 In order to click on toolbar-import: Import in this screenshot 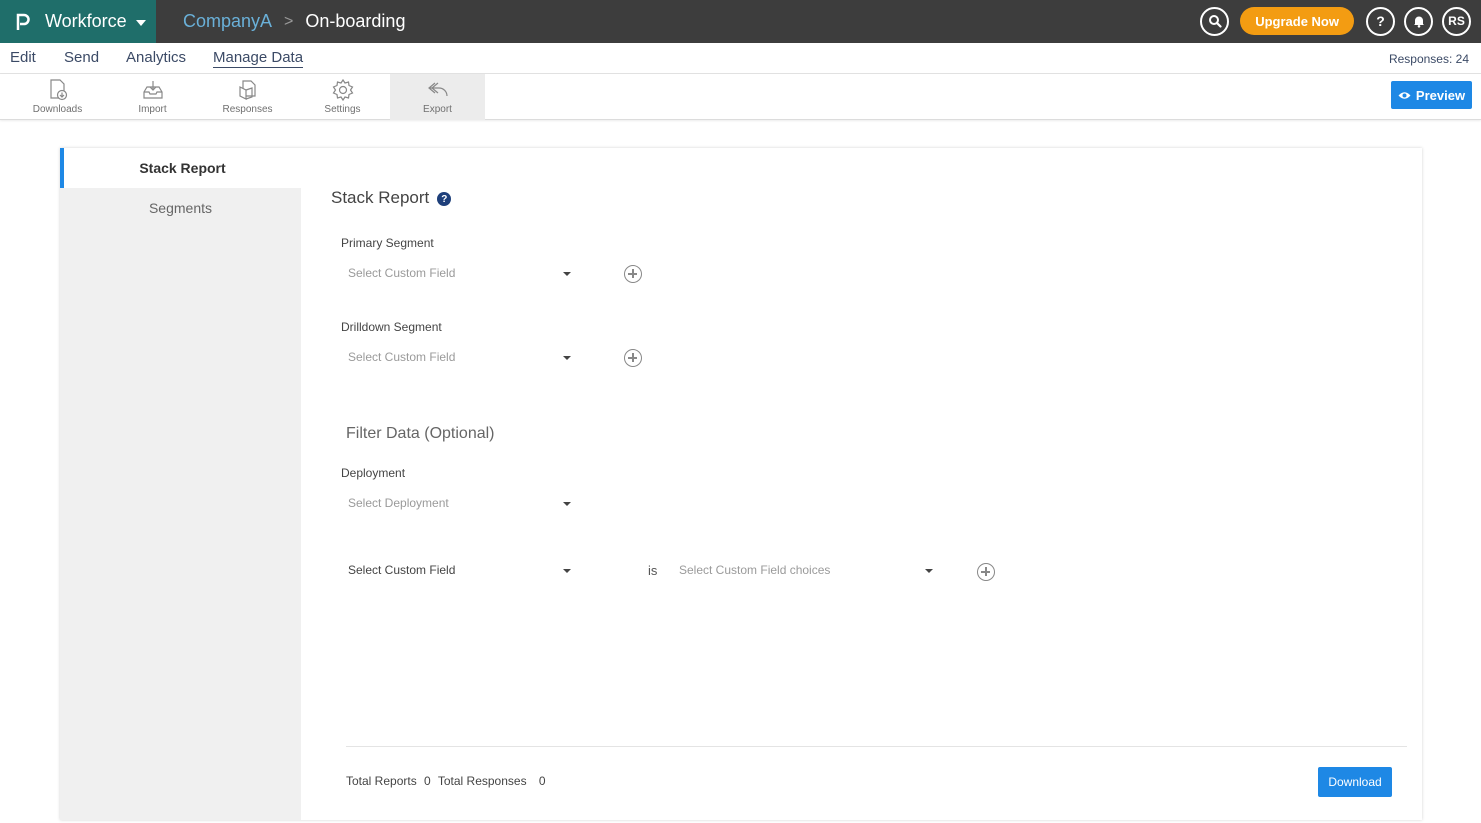, I will do `click(152, 97)`.